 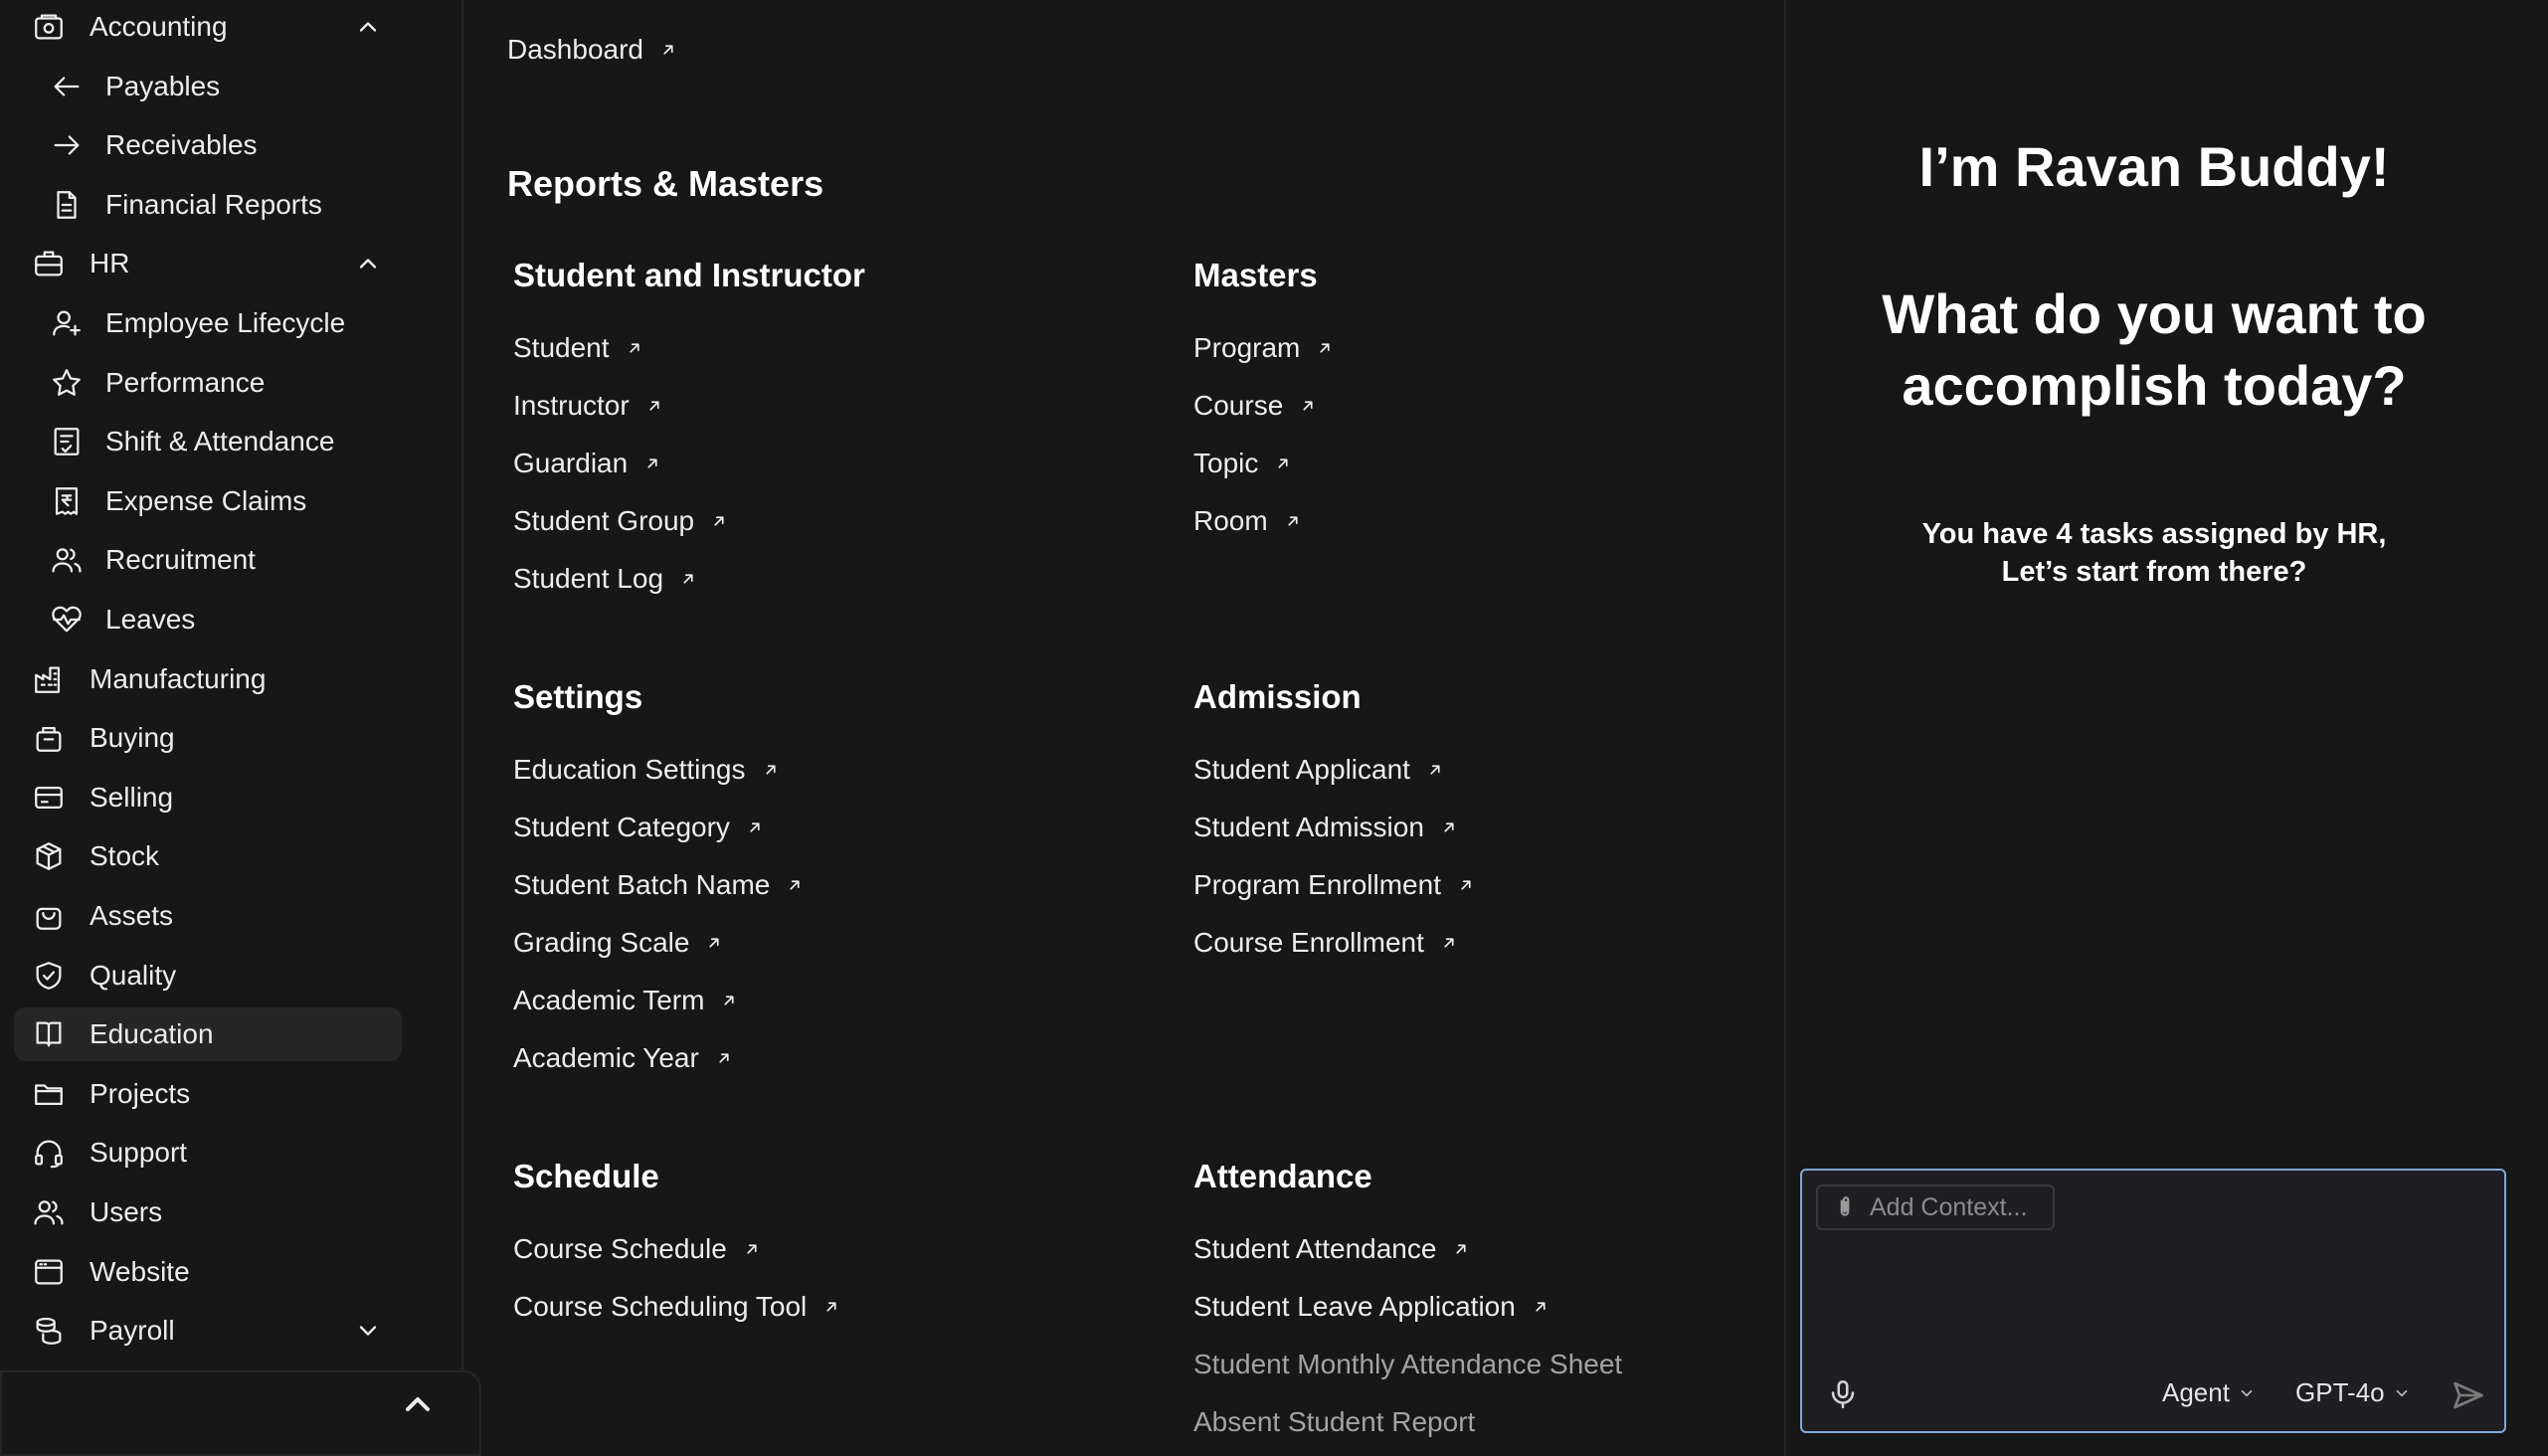 I want to click on section-title-attendance: Attendance, so click(x=1282, y=1176).